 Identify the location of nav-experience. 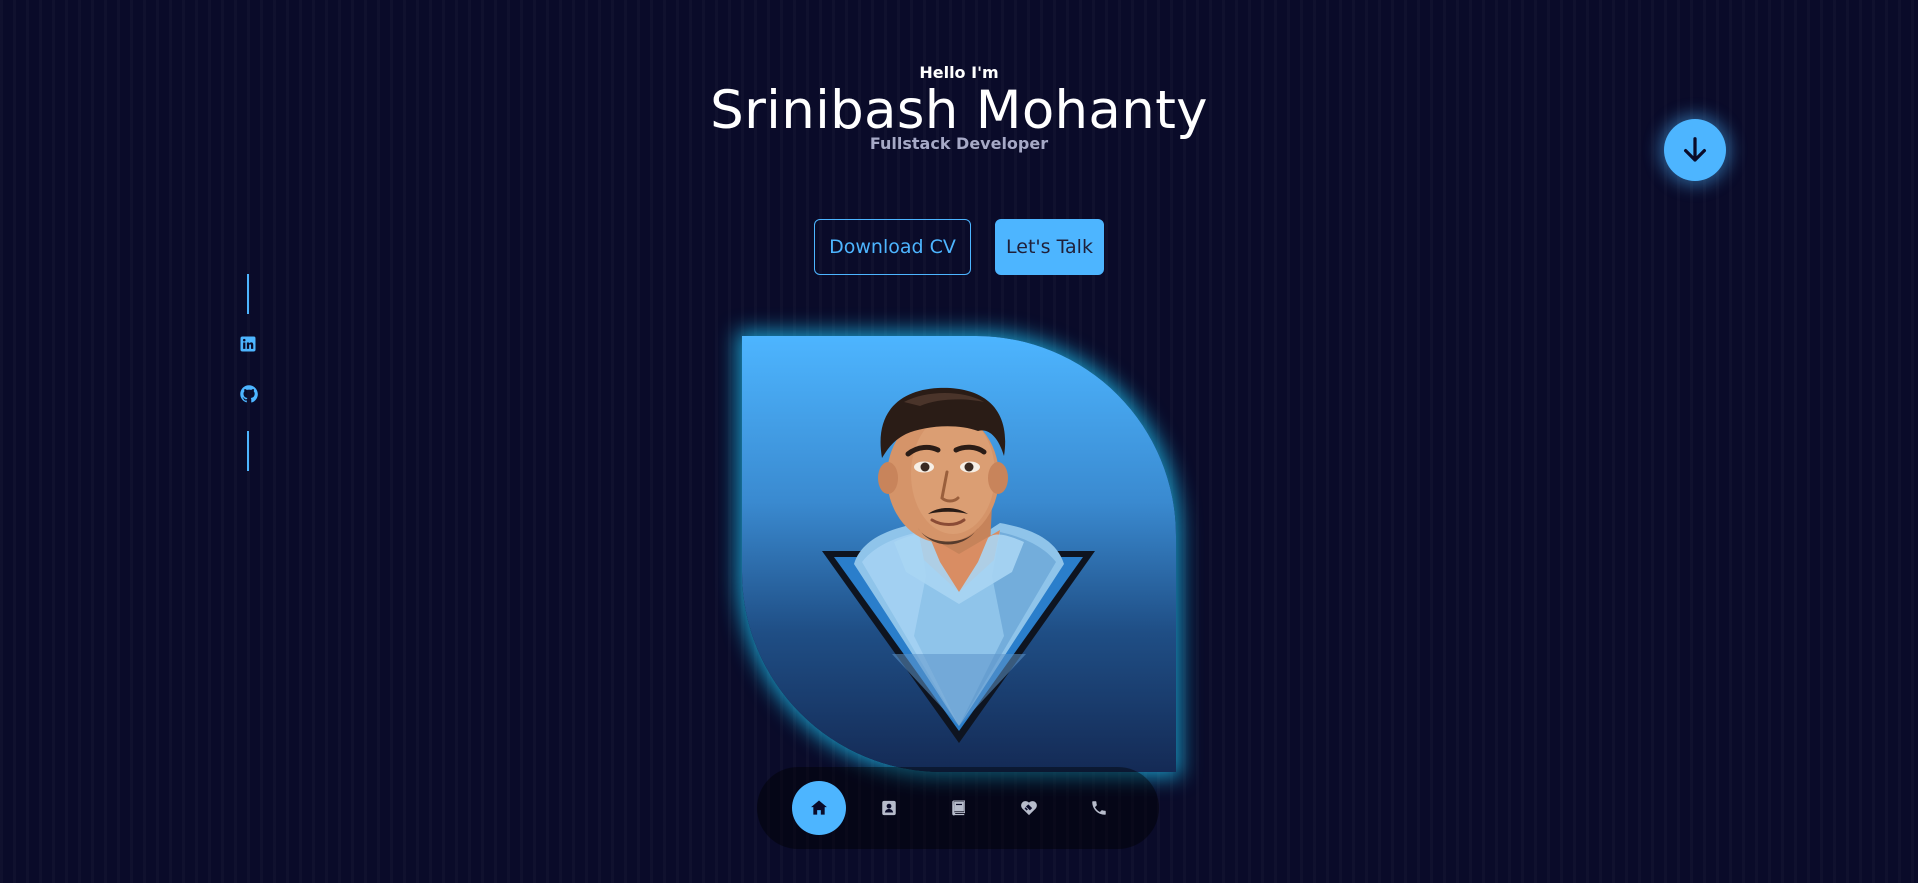
(959, 808).